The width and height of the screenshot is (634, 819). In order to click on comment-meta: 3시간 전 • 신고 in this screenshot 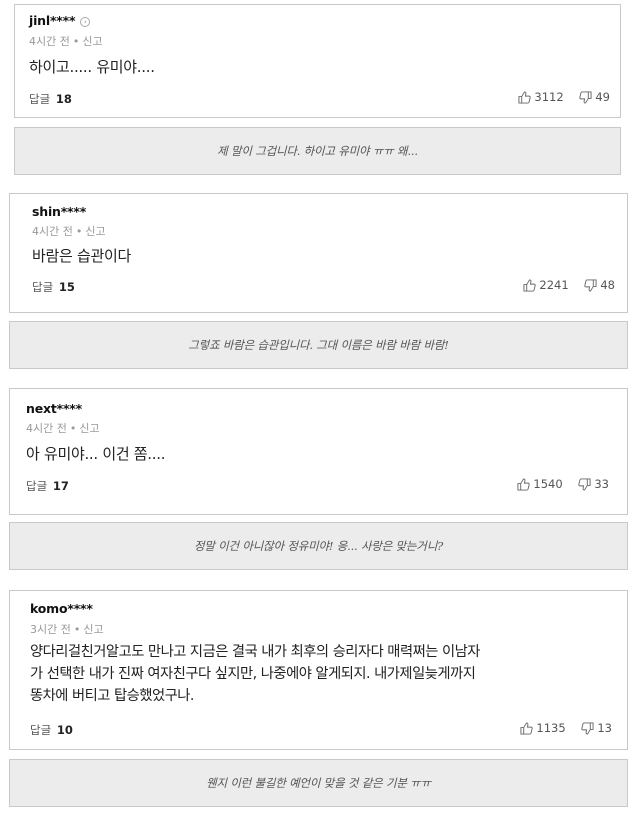, I will do `click(67, 629)`.